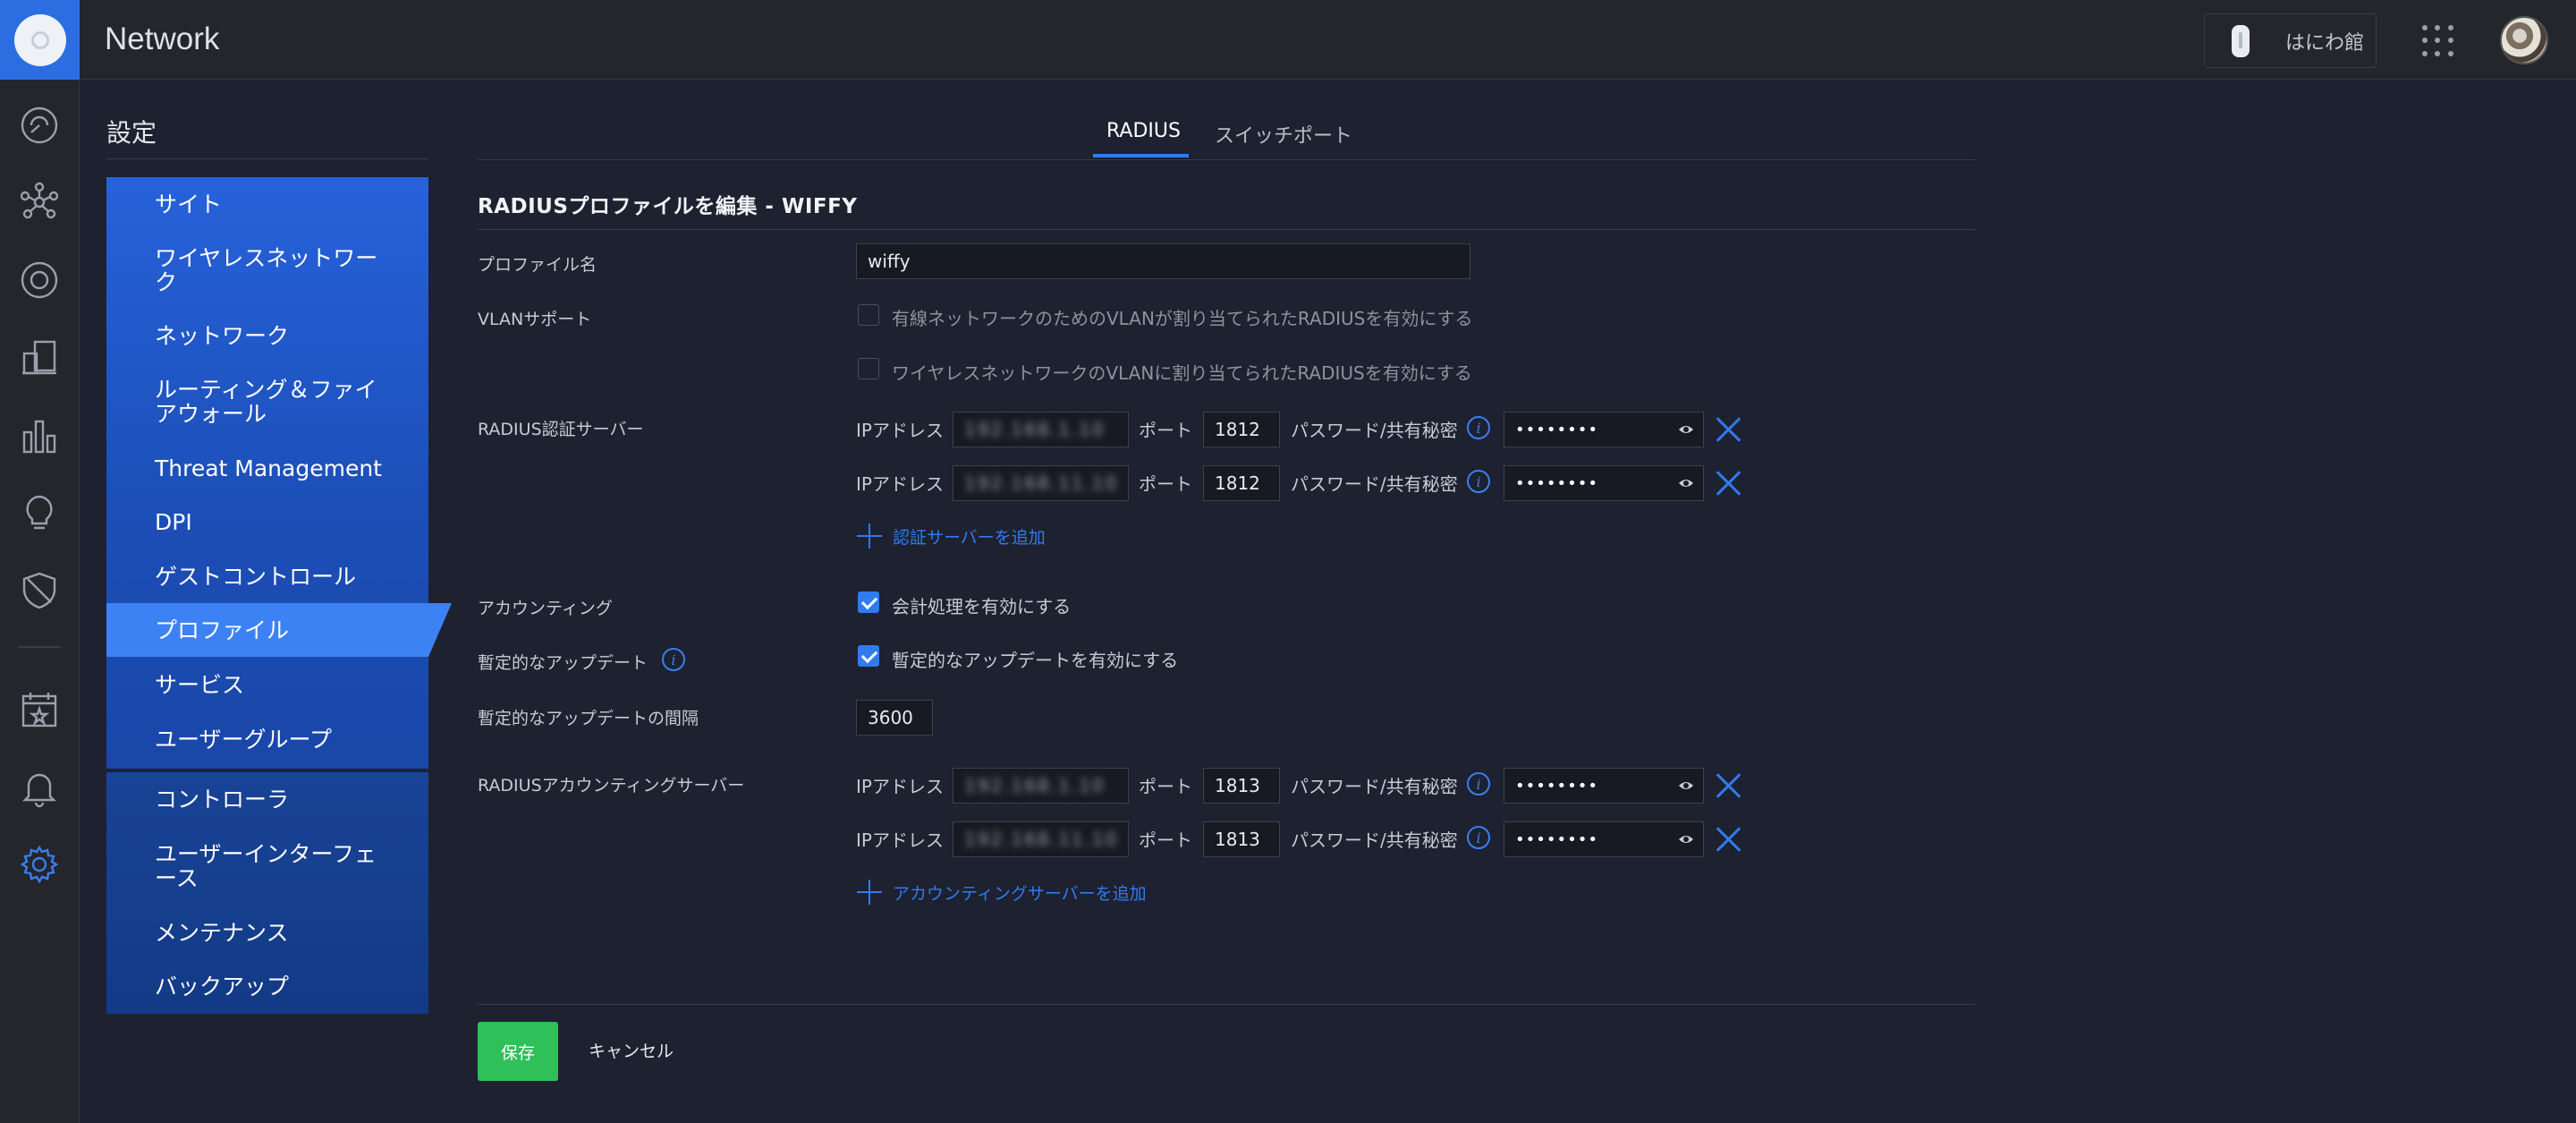 The height and width of the screenshot is (1123, 2576). What do you see at coordinates (1143, 131) in the screenshot?
I see `tab-radius: RADIUS` at bounding box center [1143, 131].